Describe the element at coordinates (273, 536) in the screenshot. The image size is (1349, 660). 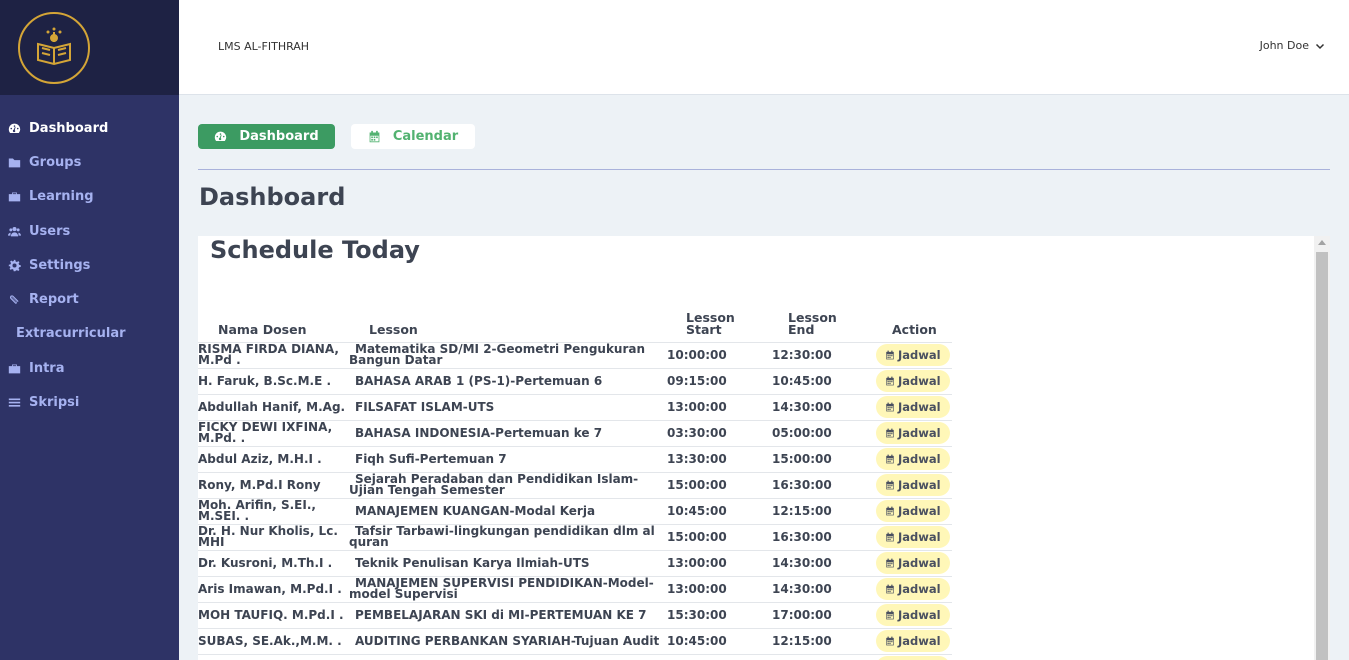
I see `cell-dosen: Dr. H. Nur Kholis, Lc. MHI` at that location.